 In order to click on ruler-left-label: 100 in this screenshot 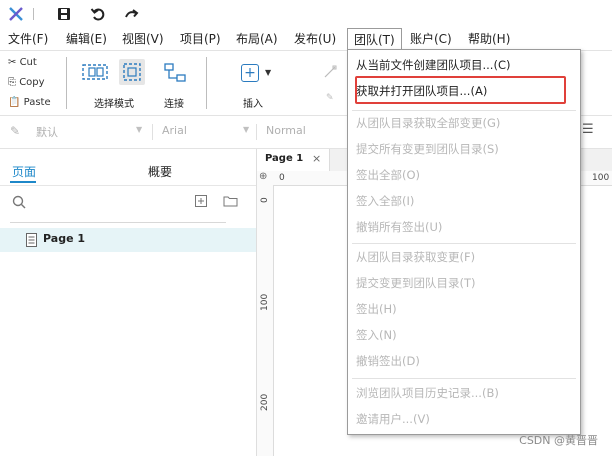, I will do `click(265, 302)`.